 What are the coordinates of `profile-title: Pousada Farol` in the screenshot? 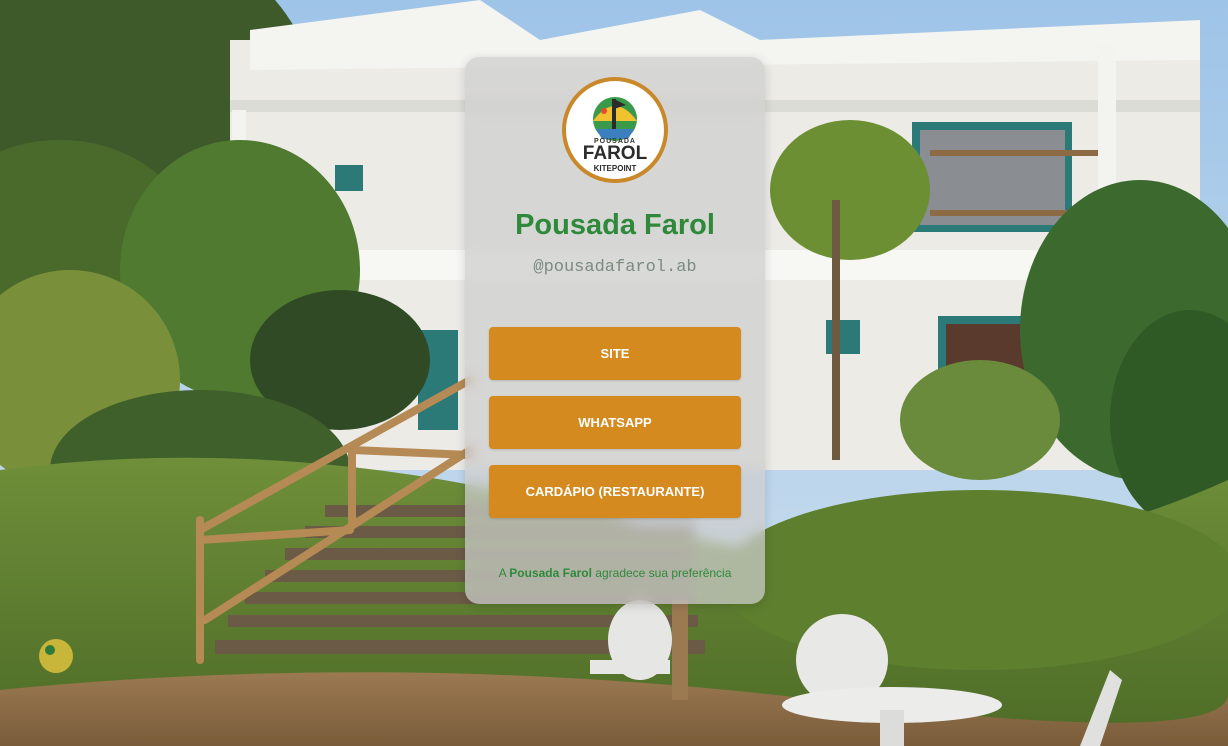 It's located at (615, 225).